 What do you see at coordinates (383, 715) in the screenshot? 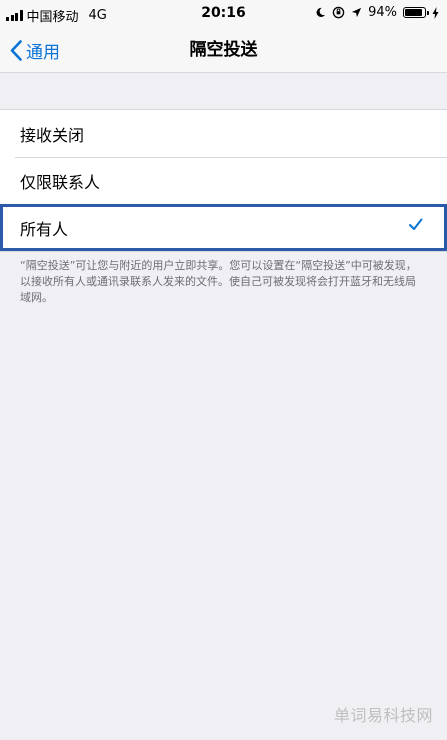
I see `watermark: 单词易科技网` at bounding box center [383, 715].